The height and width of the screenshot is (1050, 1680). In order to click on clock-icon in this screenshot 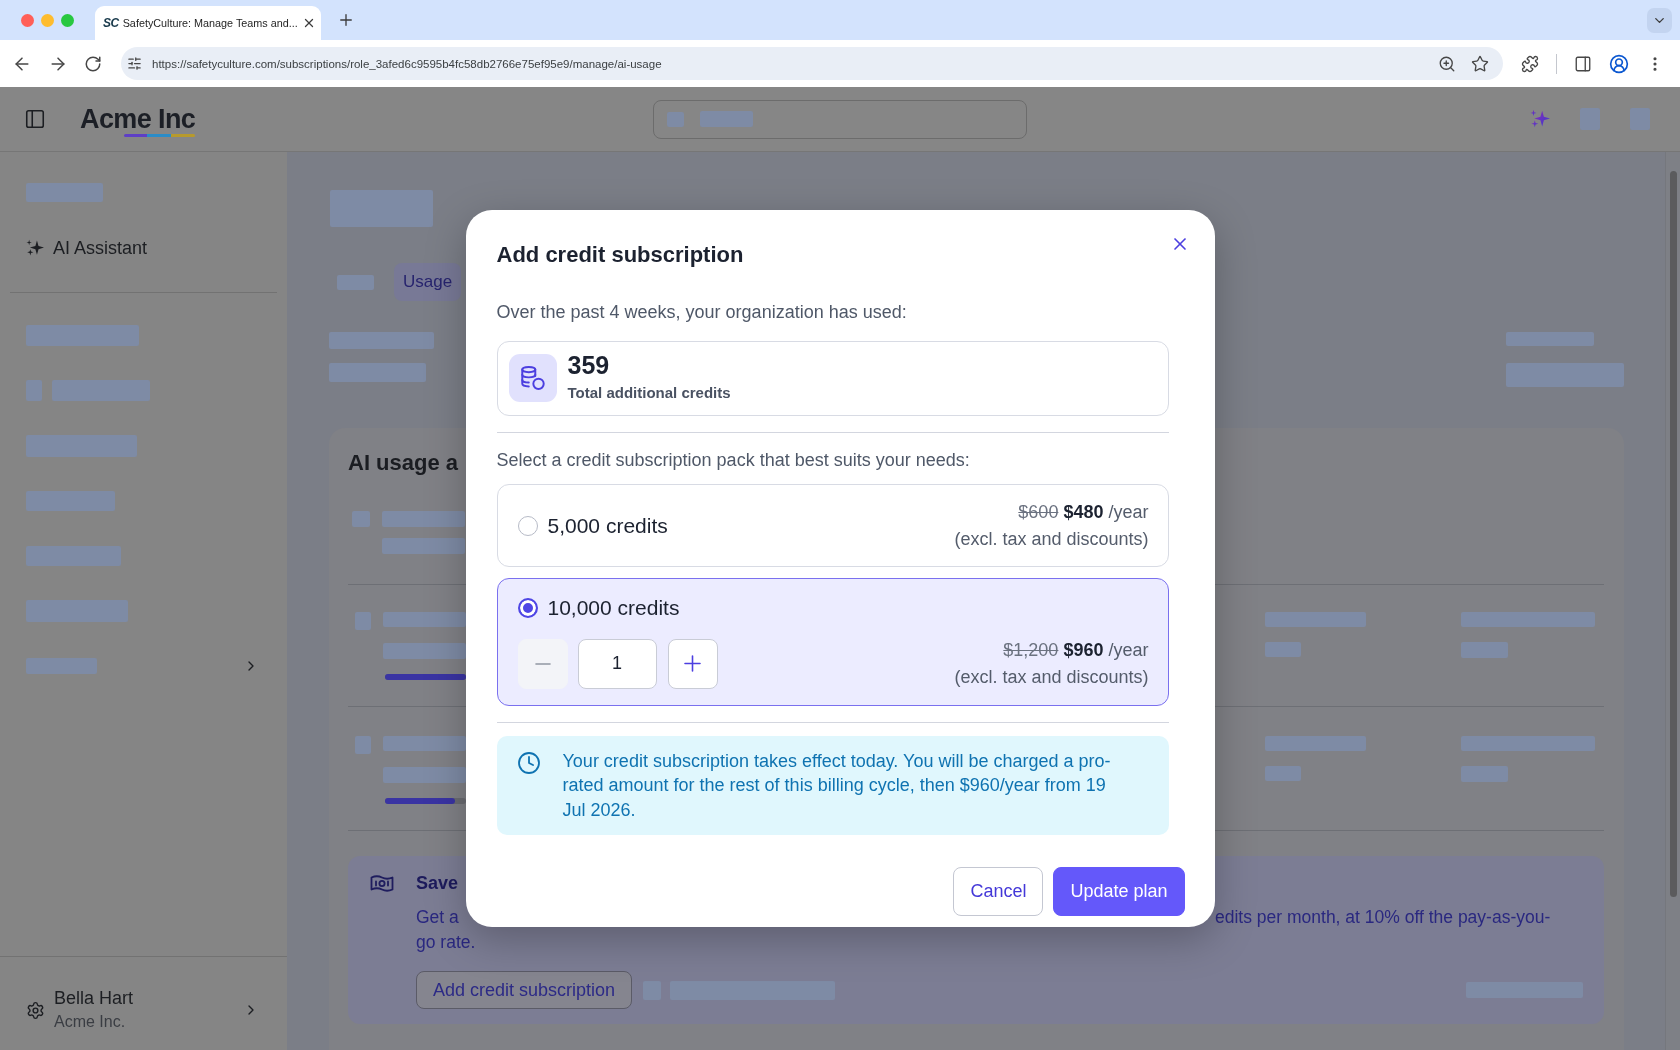, I will do `click(528, 762)`.